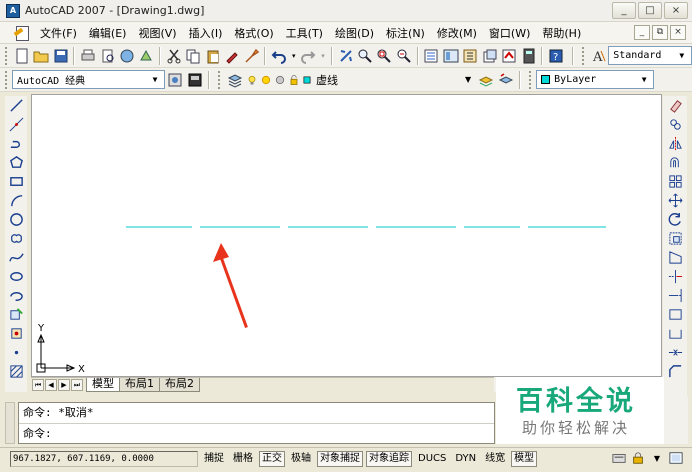 The height and width of the screenshot is (472, 692). I want to click on menu-insert: 插入(I), so click(206, 33).